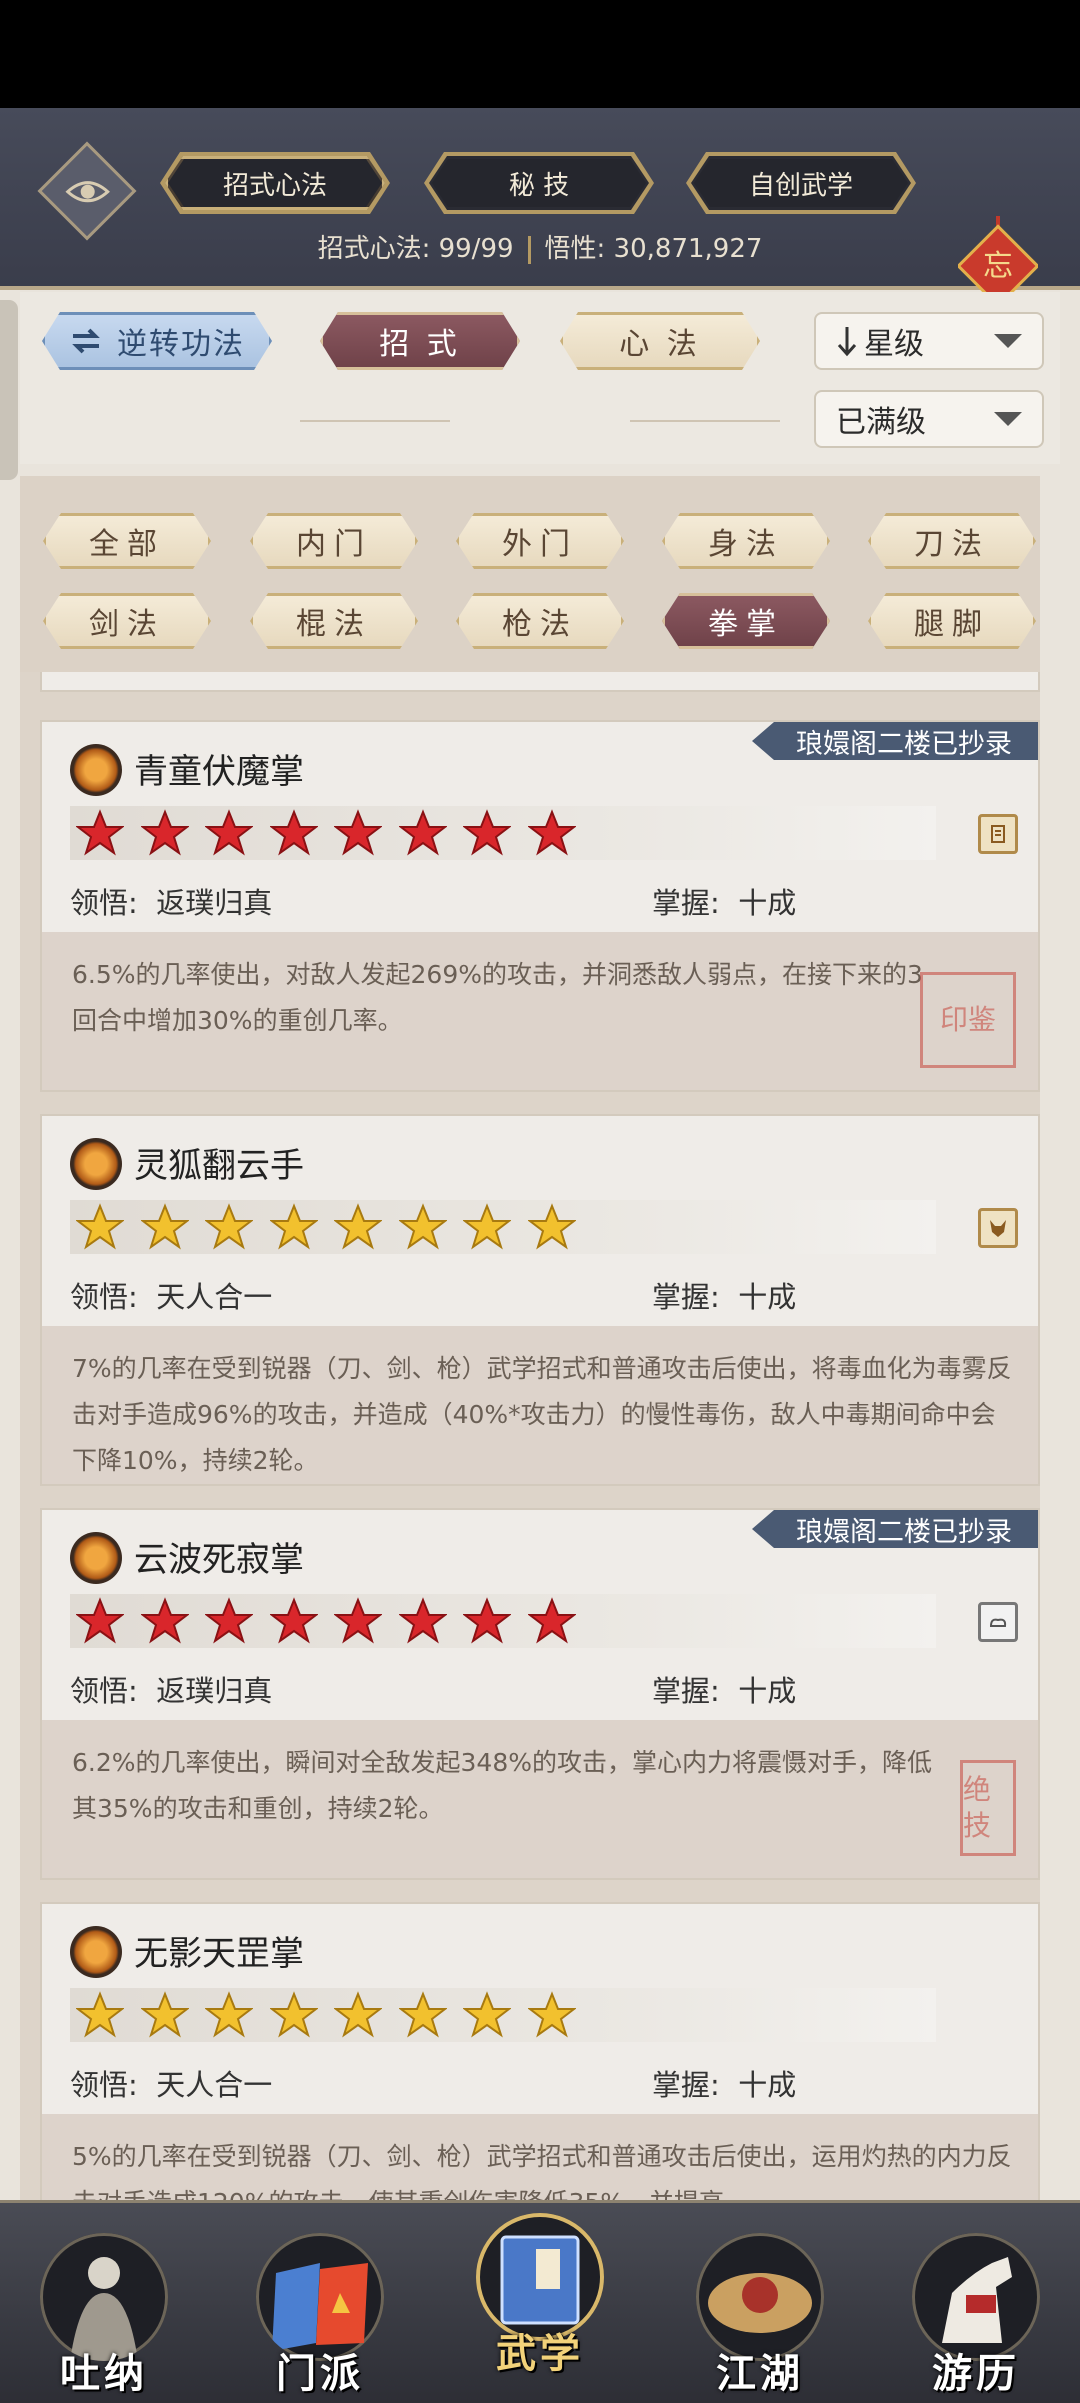 The height and width of the screenshot is (2403, 1080). I want to click on category-label: 身法, so click(746, 544).